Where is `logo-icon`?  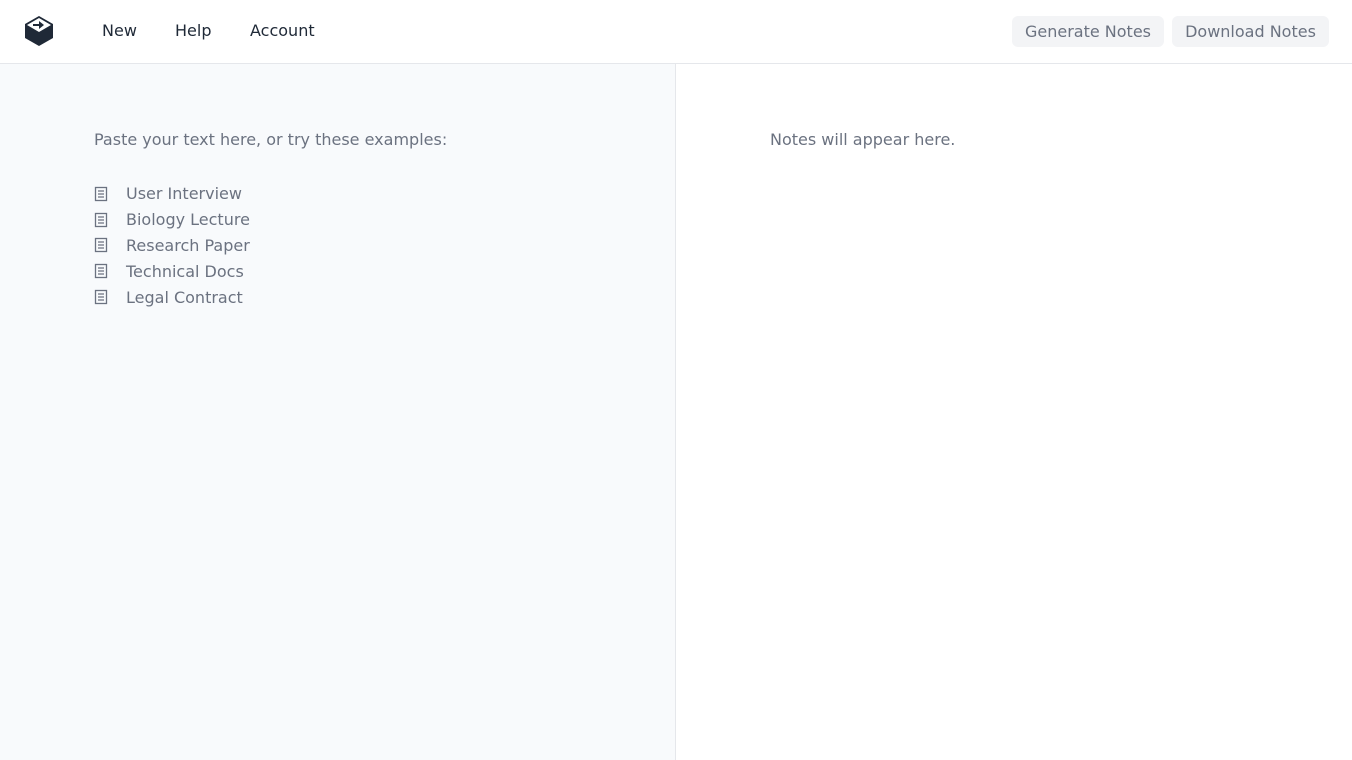
logo-icon is located at coordinates (39, 31).